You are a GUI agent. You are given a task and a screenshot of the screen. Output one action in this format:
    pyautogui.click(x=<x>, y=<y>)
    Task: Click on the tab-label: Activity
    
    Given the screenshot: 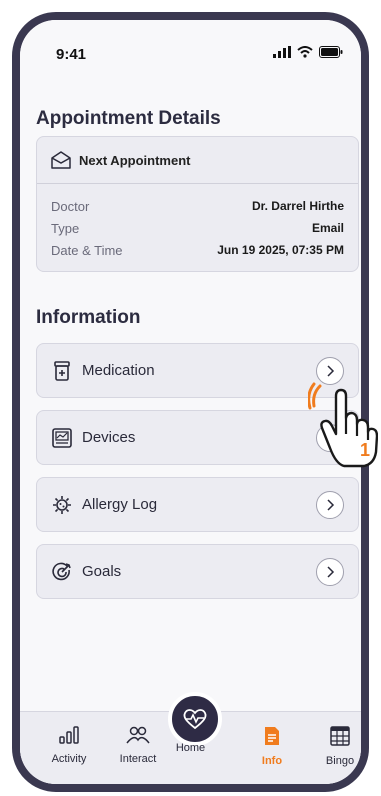 What is the action you would take?
    pyautogui.click(x=69, y=759)
    